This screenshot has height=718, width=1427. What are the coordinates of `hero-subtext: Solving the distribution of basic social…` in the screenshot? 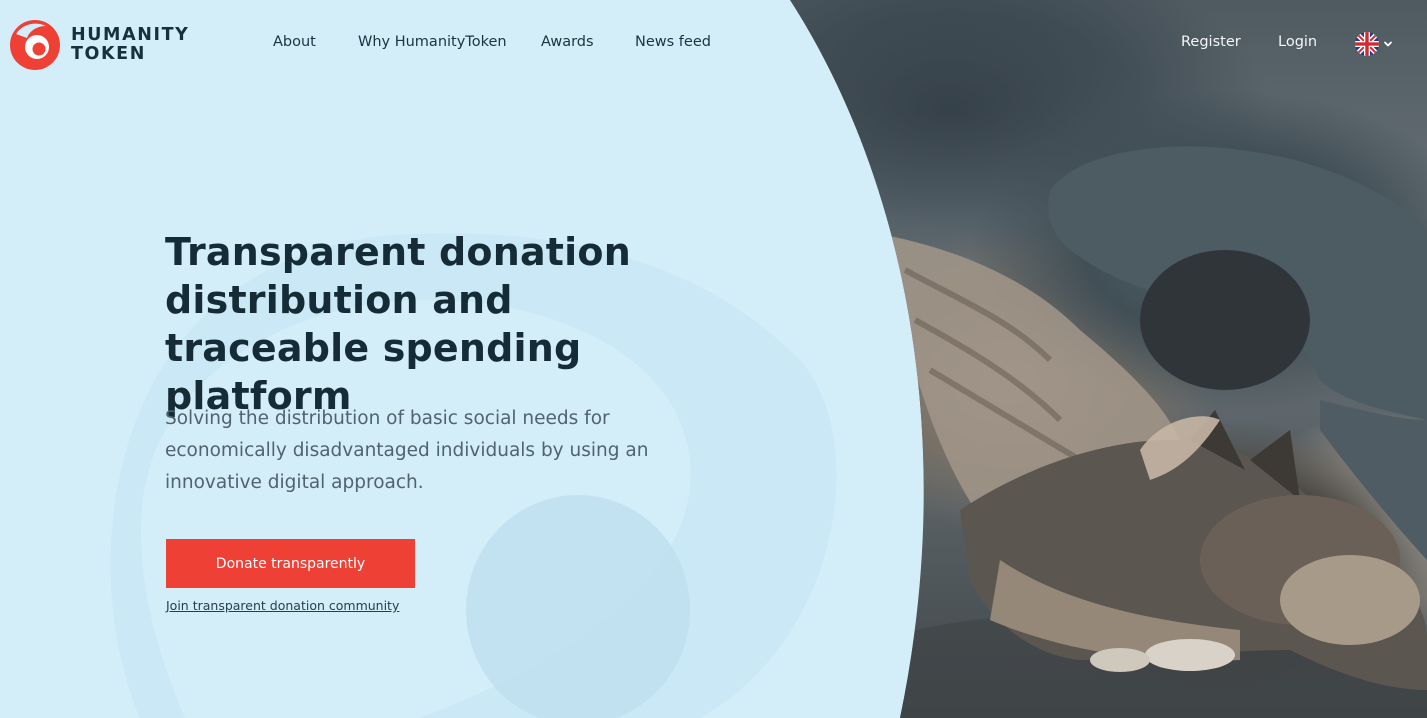 It's located at (407, 450).